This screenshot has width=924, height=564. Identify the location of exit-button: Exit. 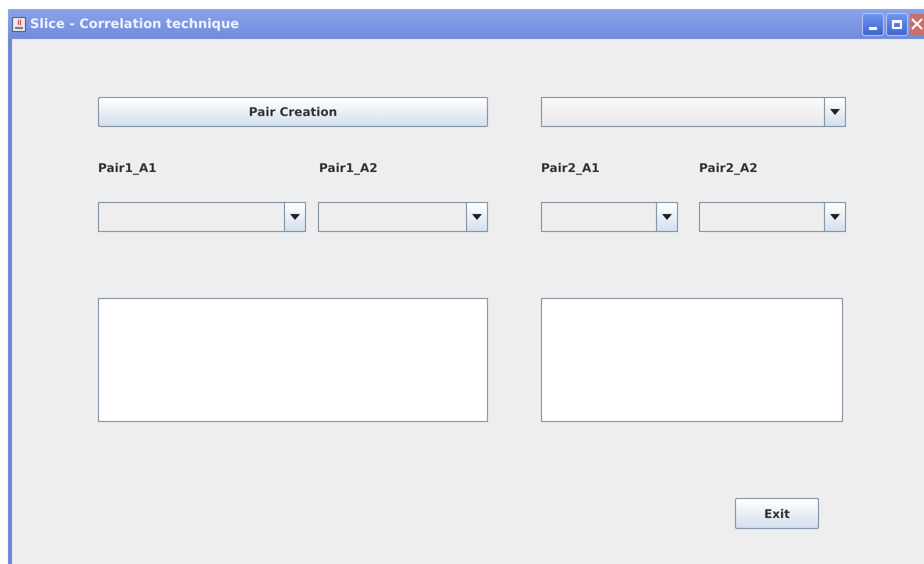
(777, 513).